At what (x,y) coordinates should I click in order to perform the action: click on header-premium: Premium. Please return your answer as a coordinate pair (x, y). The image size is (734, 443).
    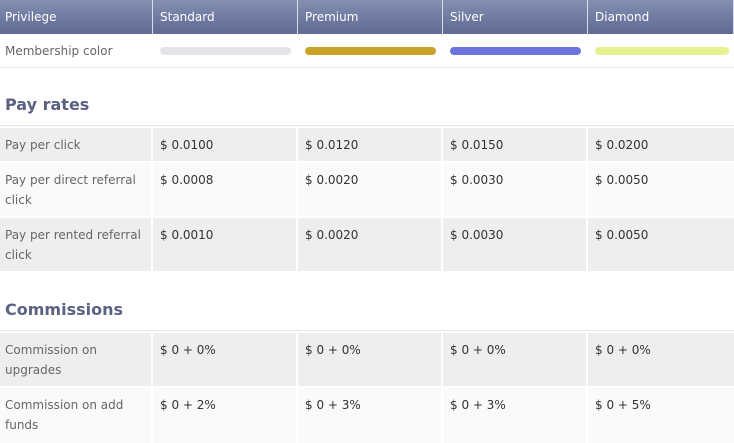
    Looking at the image, I should click on (370, 17).